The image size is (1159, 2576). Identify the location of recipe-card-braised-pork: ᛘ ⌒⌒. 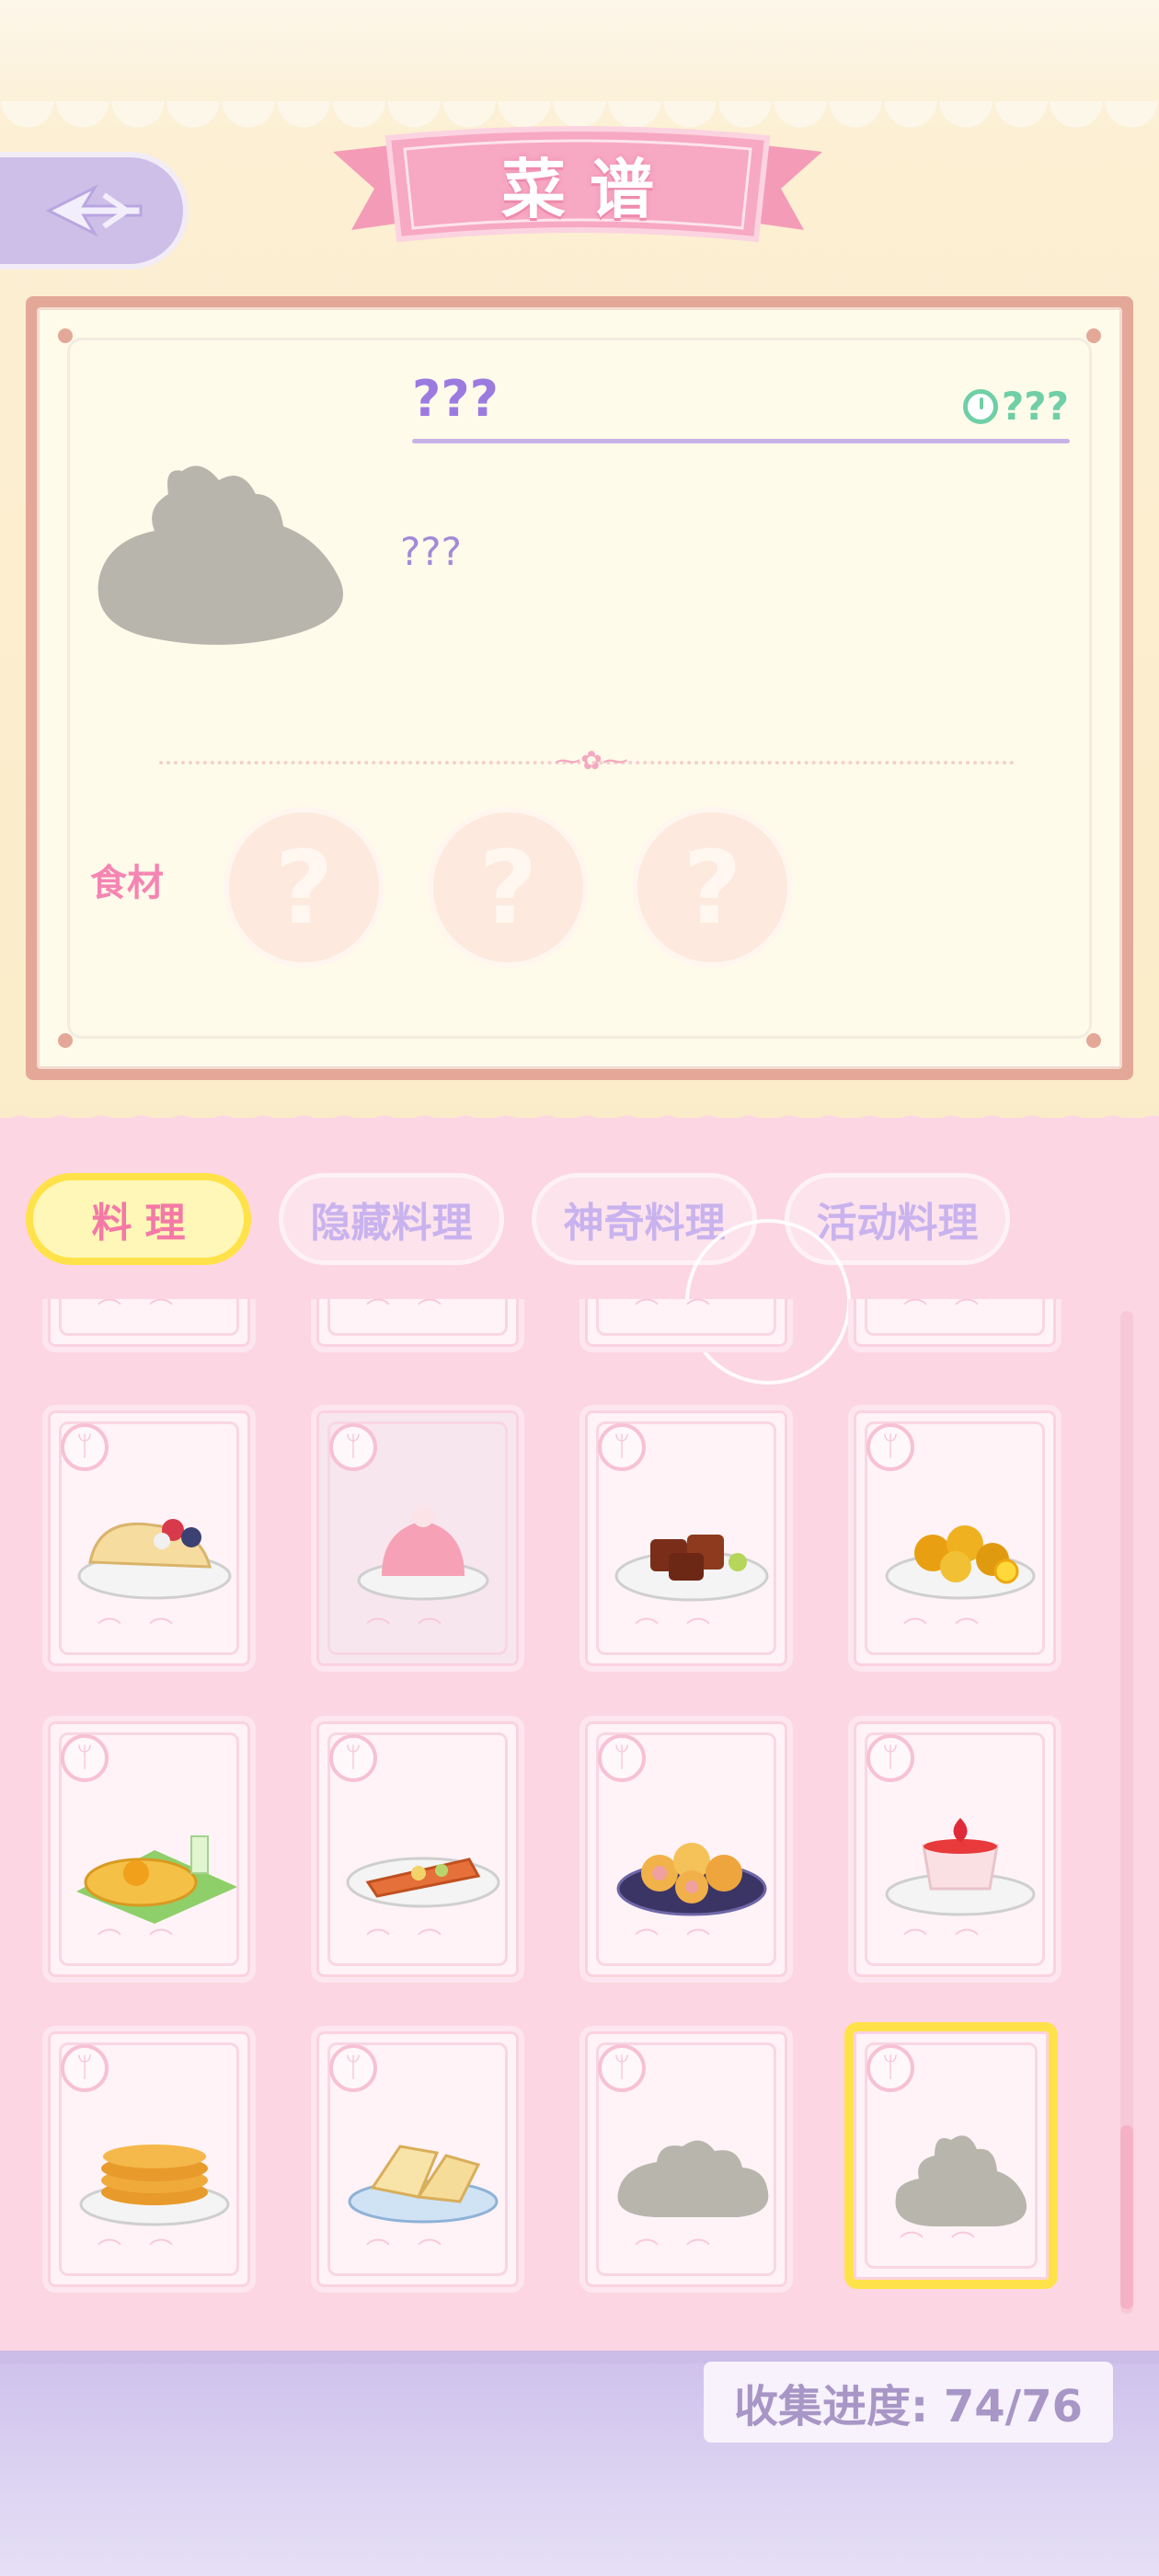
(686, 1538).